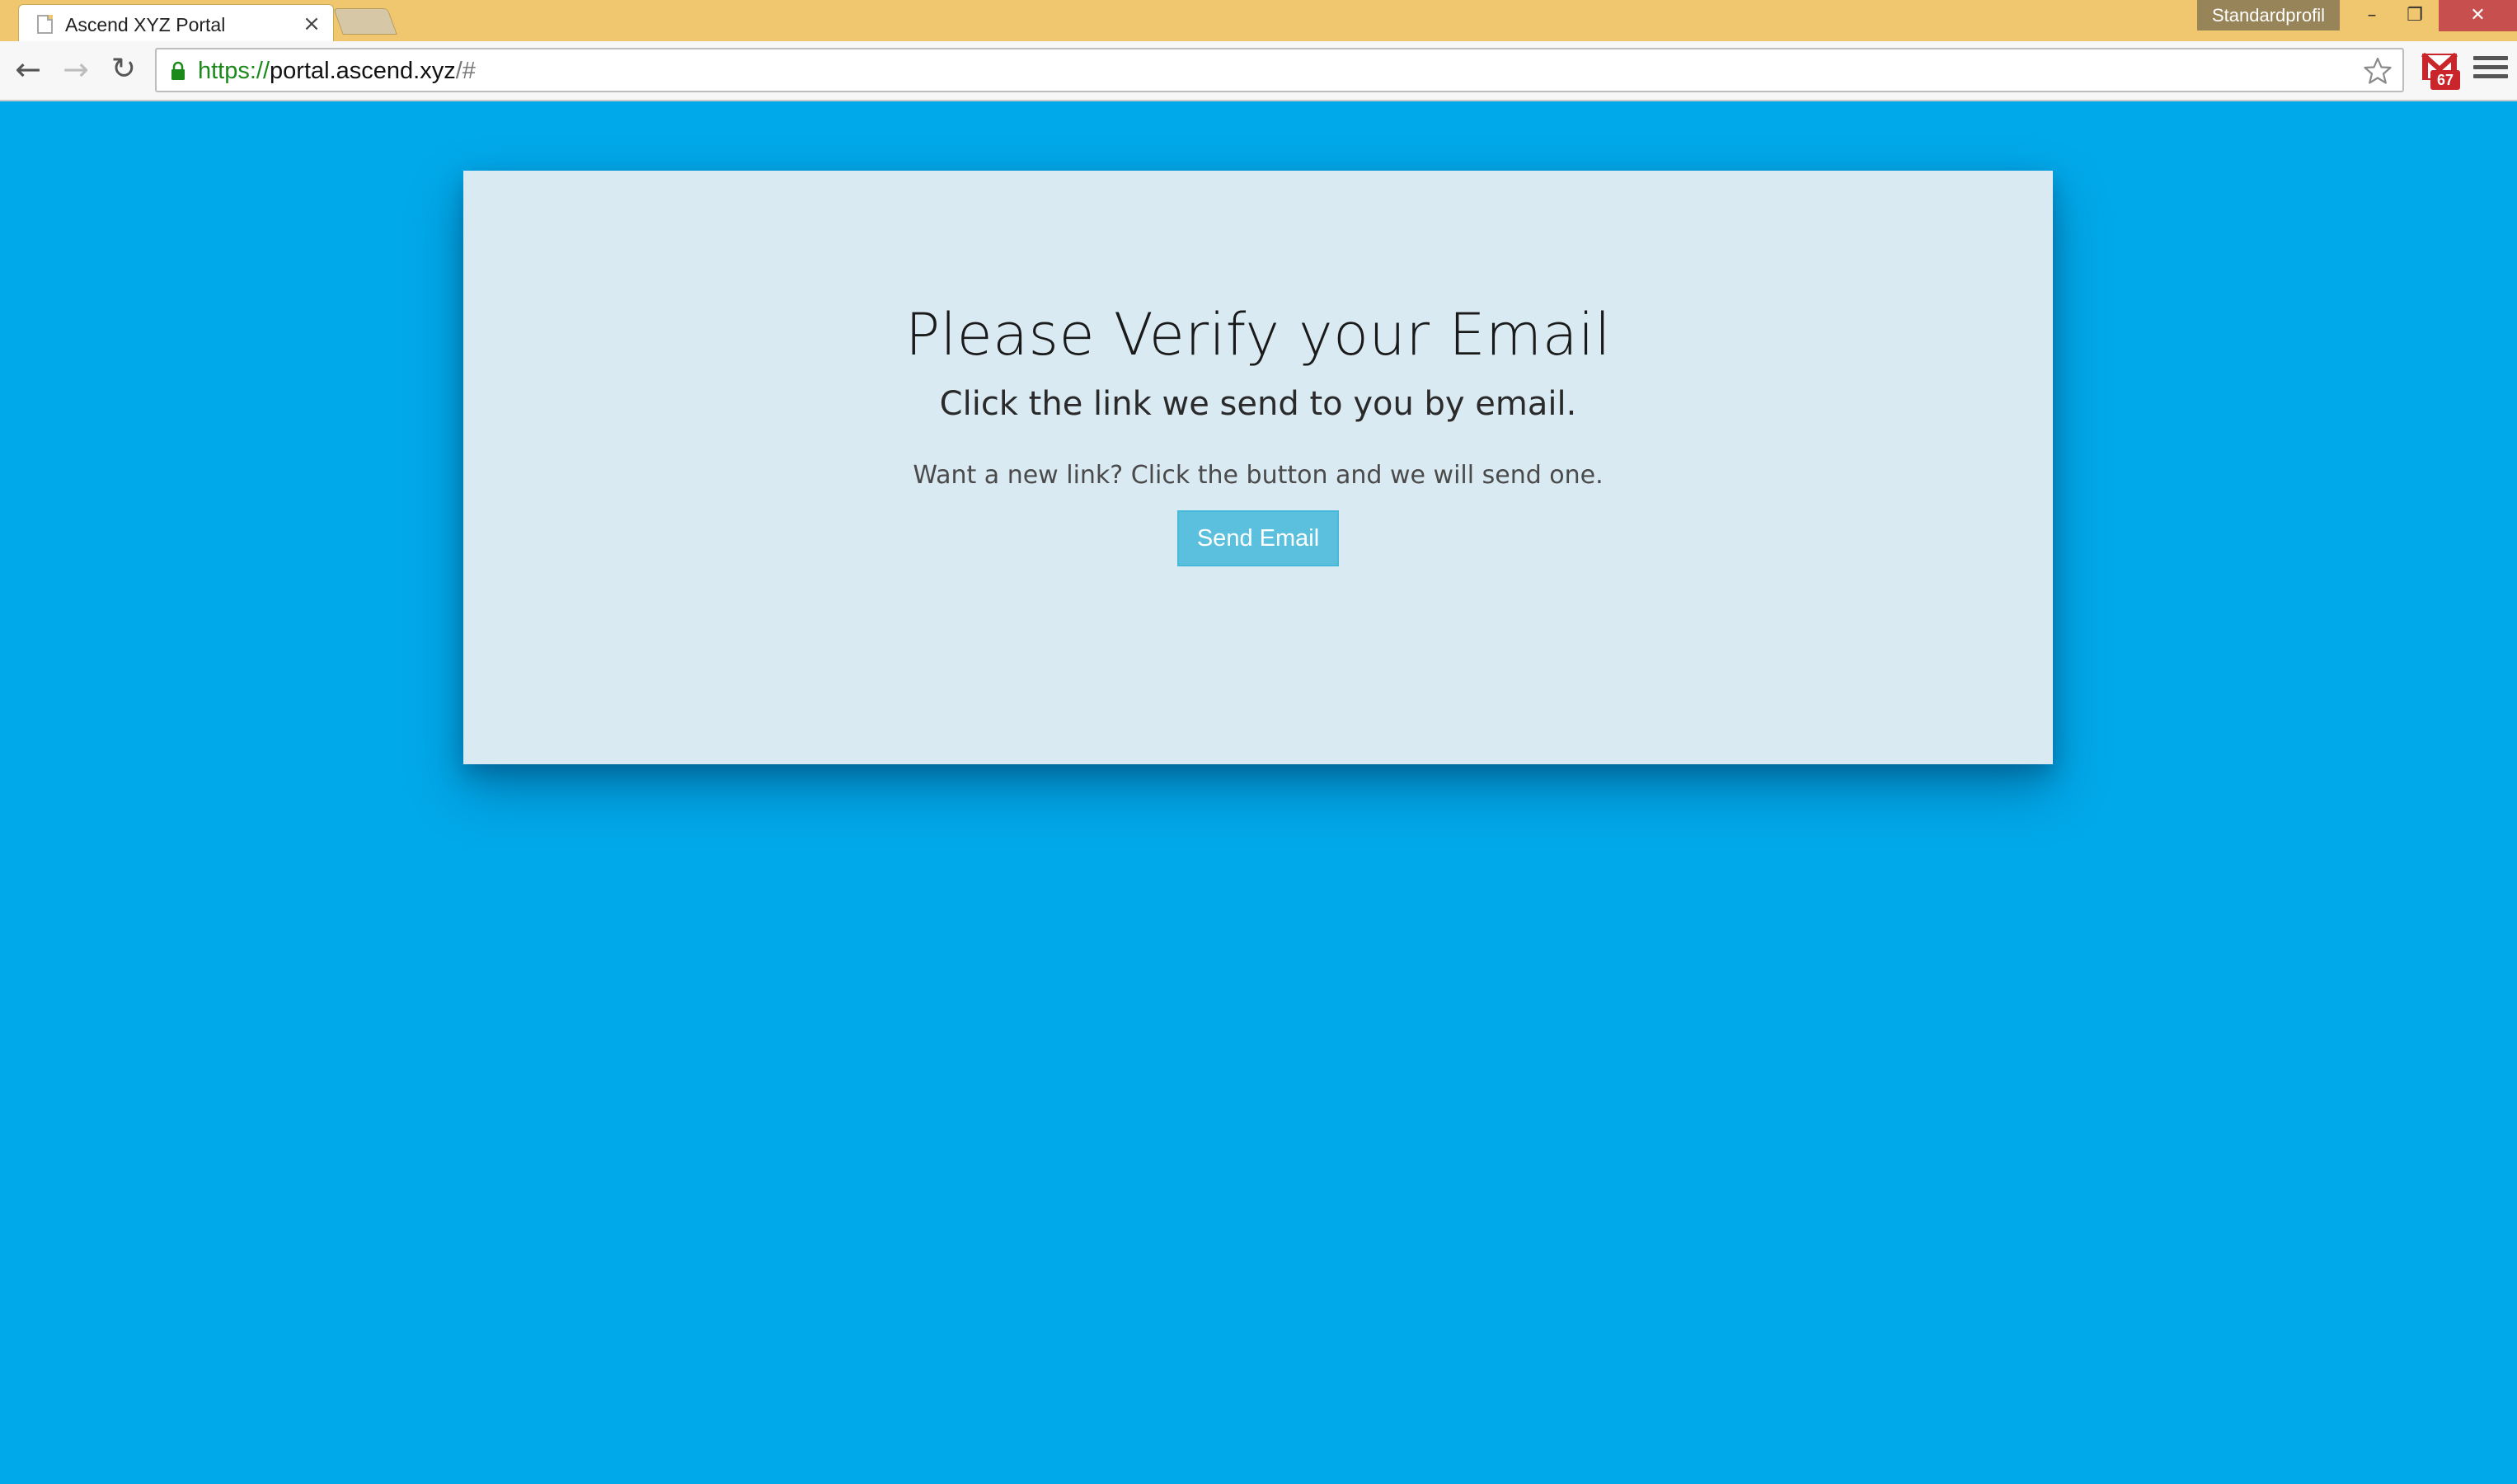  Describe the element at coordinates (1258, 20) in the screenshot. I see `title-bar: Ascend XYZ Portal × Standardprofil – ❐ ✕` at that location.